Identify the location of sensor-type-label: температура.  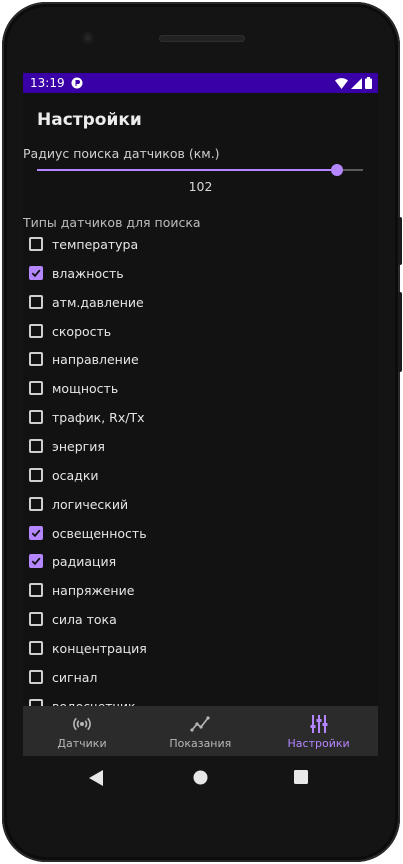
(95, 244).